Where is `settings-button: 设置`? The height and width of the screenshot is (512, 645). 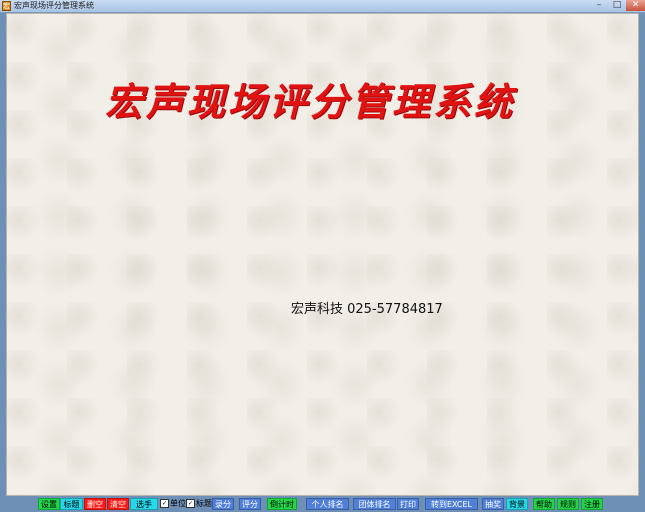 settings-button: 设置 is located at coordinates (49, 504).